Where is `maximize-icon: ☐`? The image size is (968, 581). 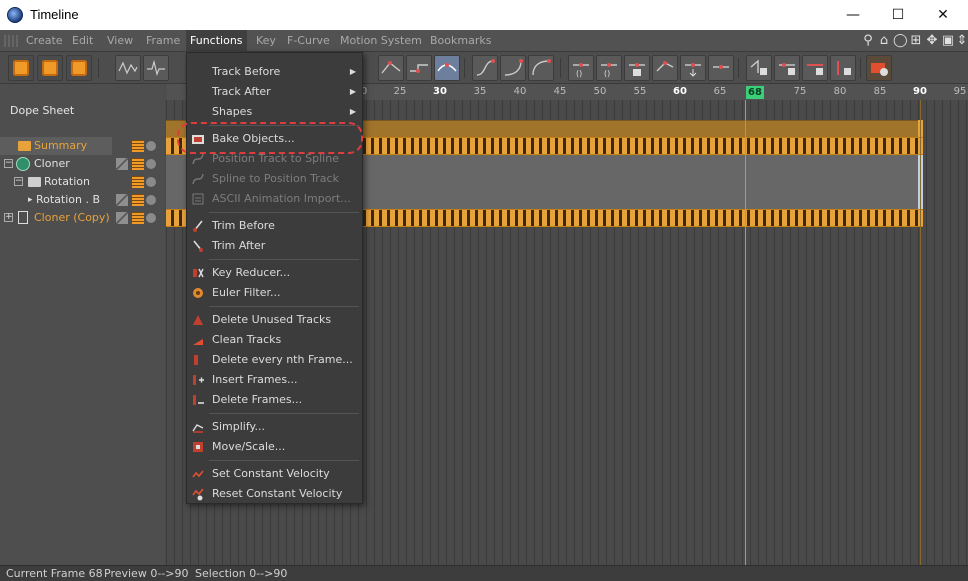
maximize-icon: ☐ is located at coordinates (898, 15).